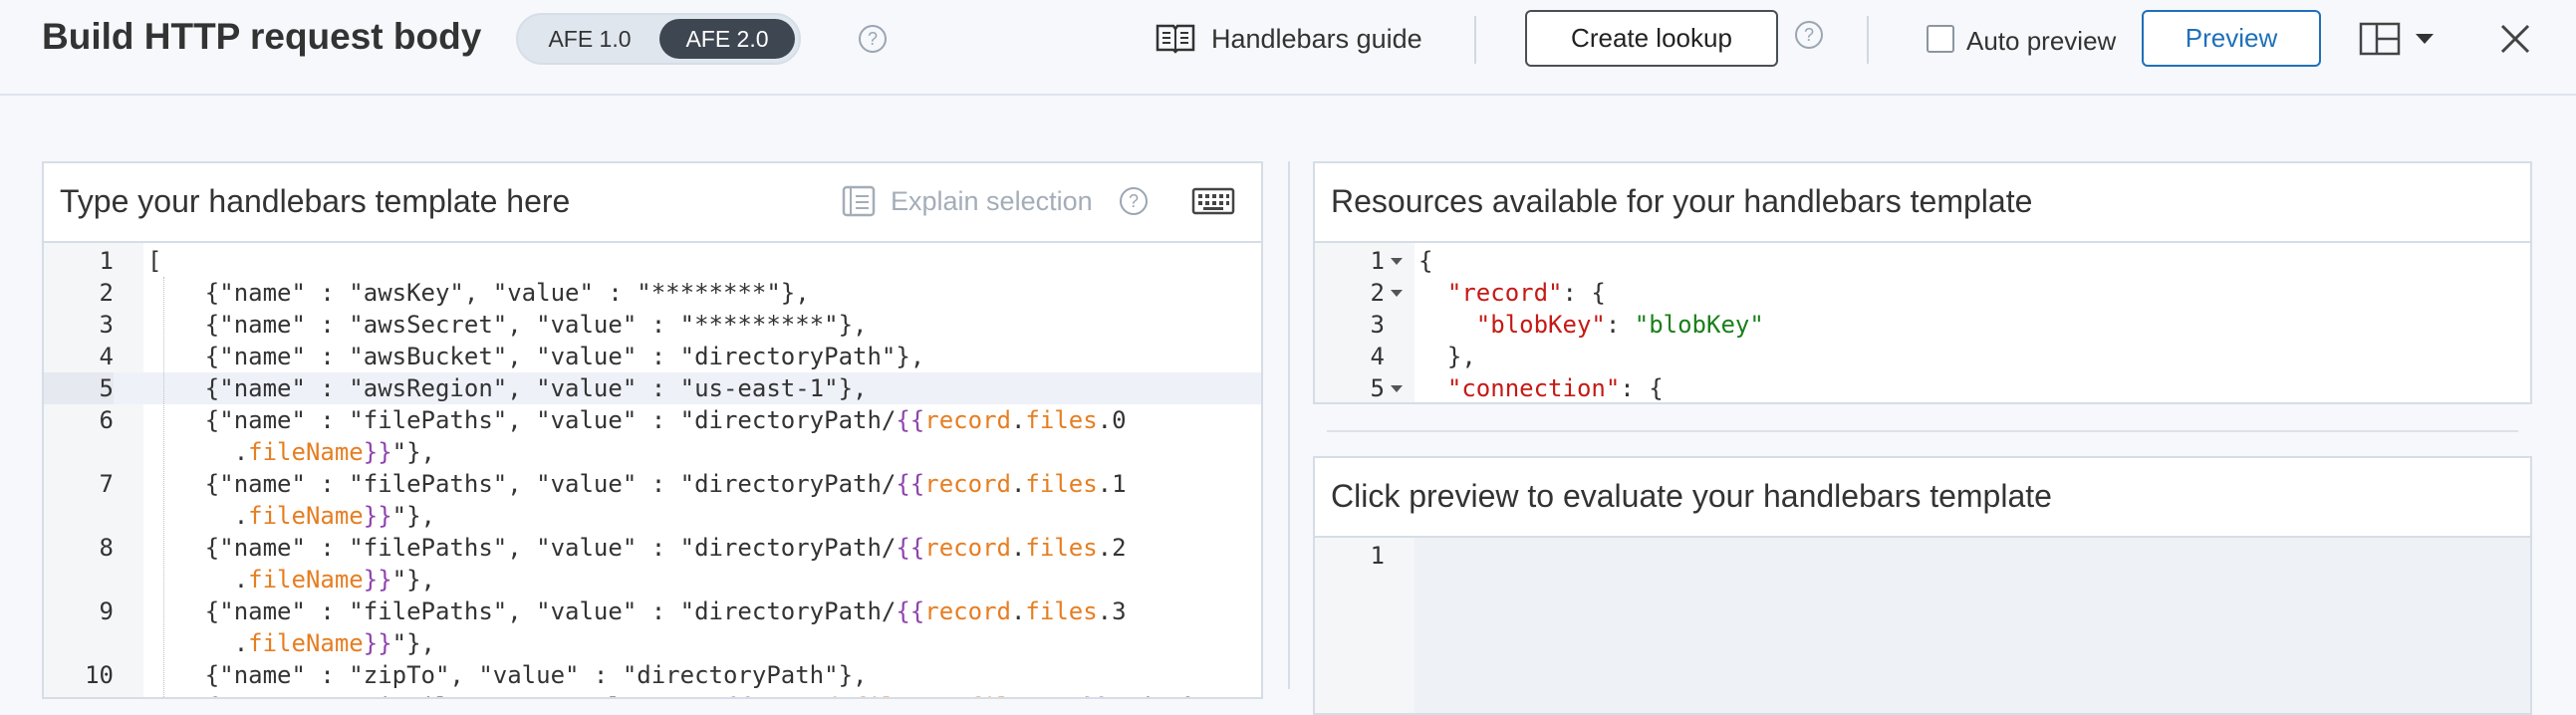 This screenshot has height=715, width=2576. What do you see at coordinates (589, 39) in the screenshot?
I see `afe-1-option: AFE 1.0` at bounding box center [589, 39].